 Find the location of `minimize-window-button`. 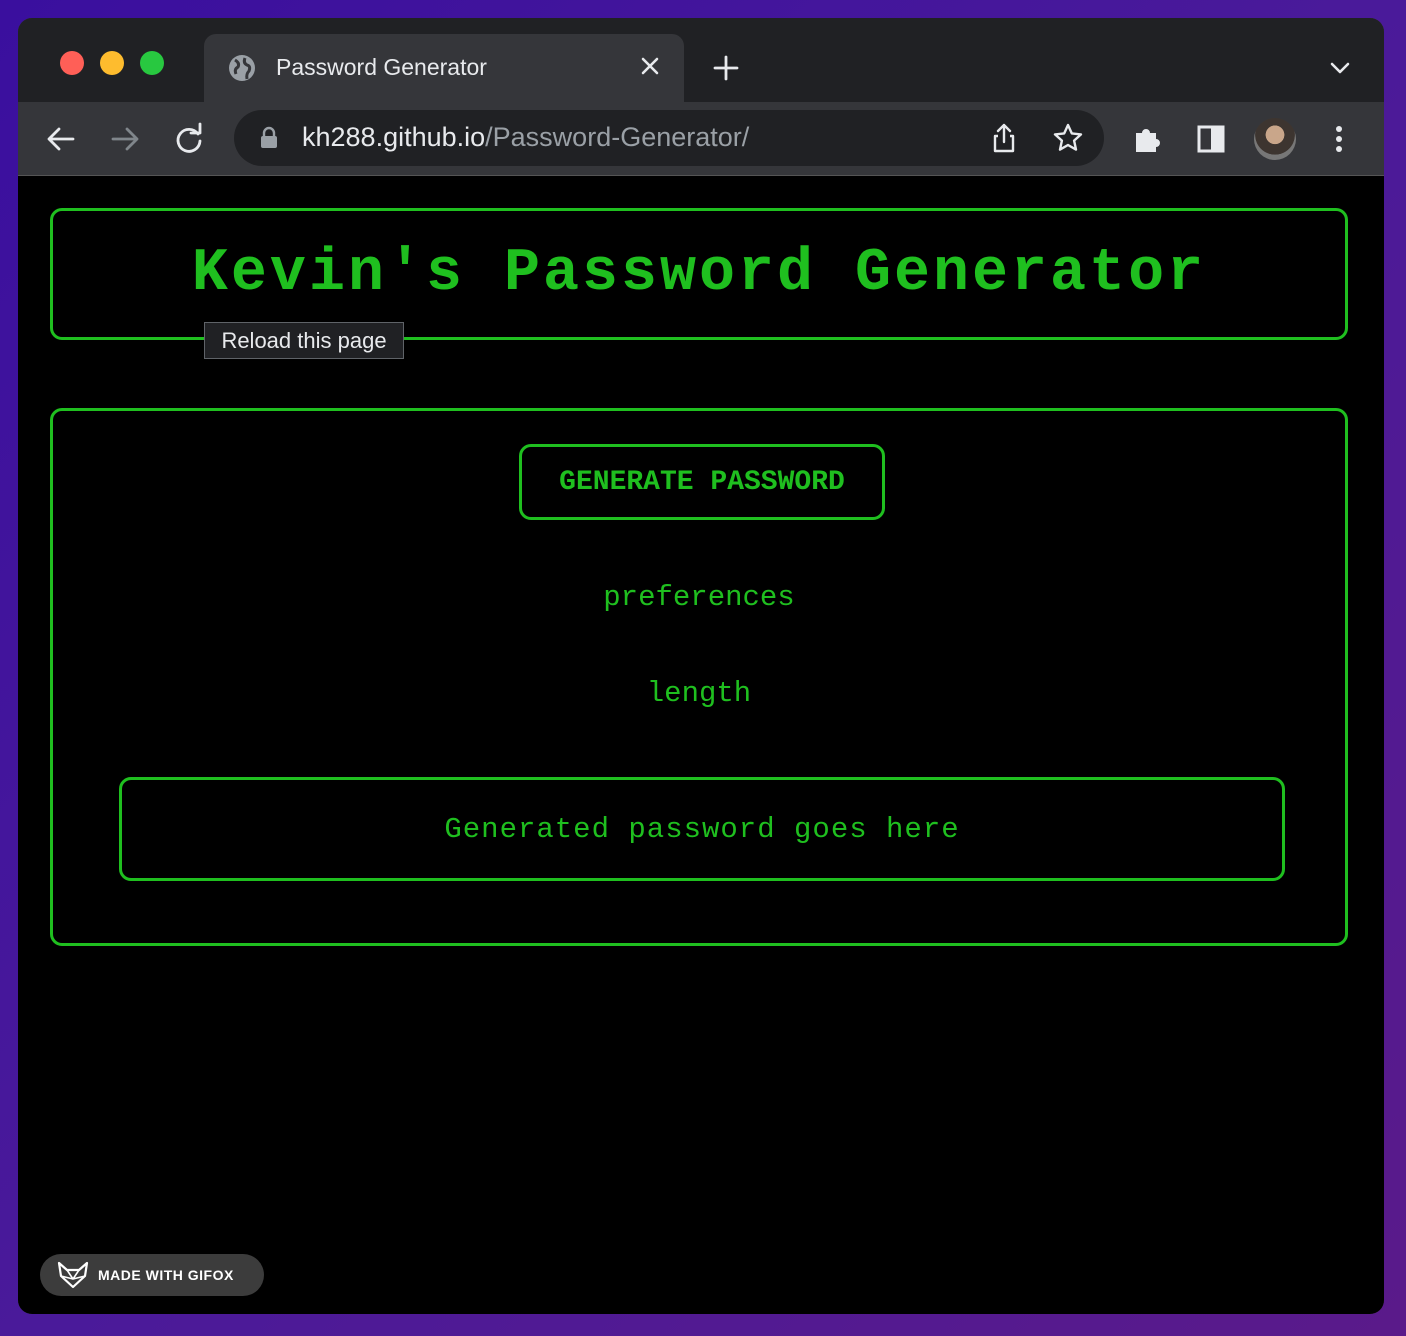

minimize-window-button is located at coordinates (112, 63).